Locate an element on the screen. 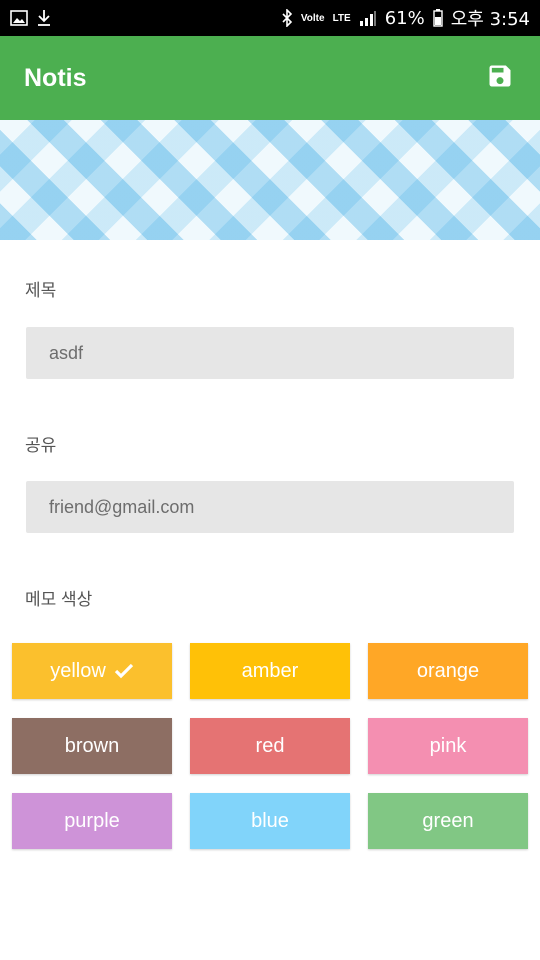  color-swatch-label: purple is located at coordinates (92, 820).